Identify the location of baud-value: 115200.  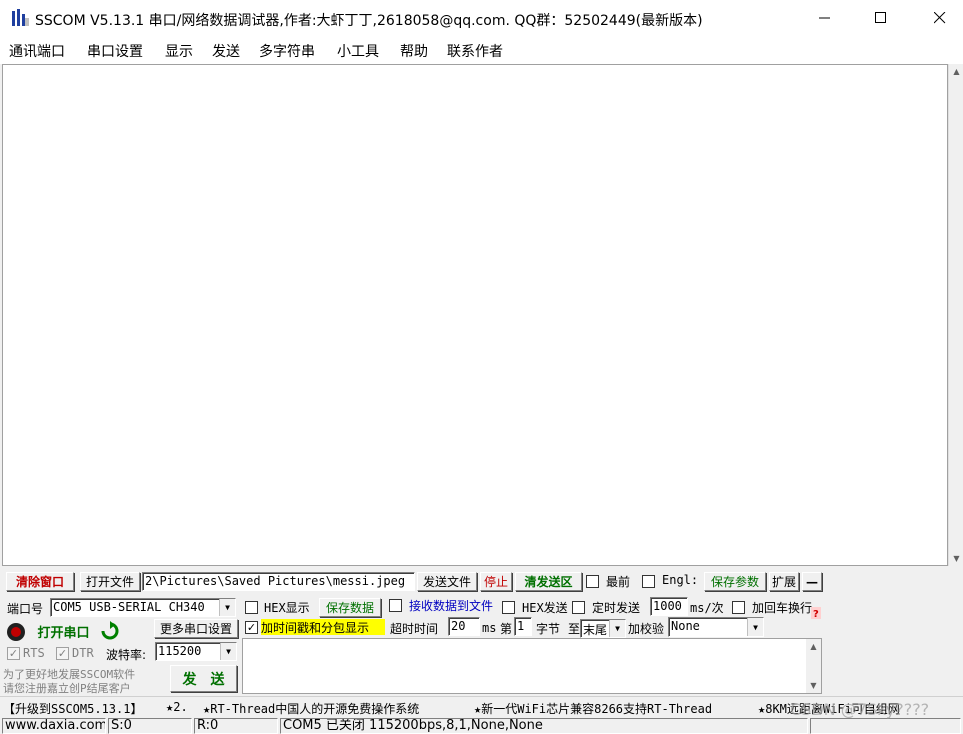
(180, 651).